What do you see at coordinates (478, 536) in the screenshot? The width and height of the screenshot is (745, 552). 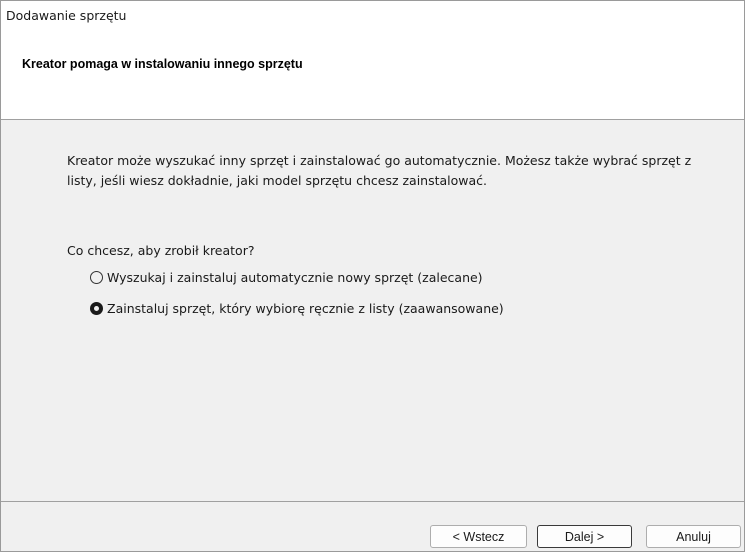 I see `back-button: < Wstecz` at bounding box center [478, 536].